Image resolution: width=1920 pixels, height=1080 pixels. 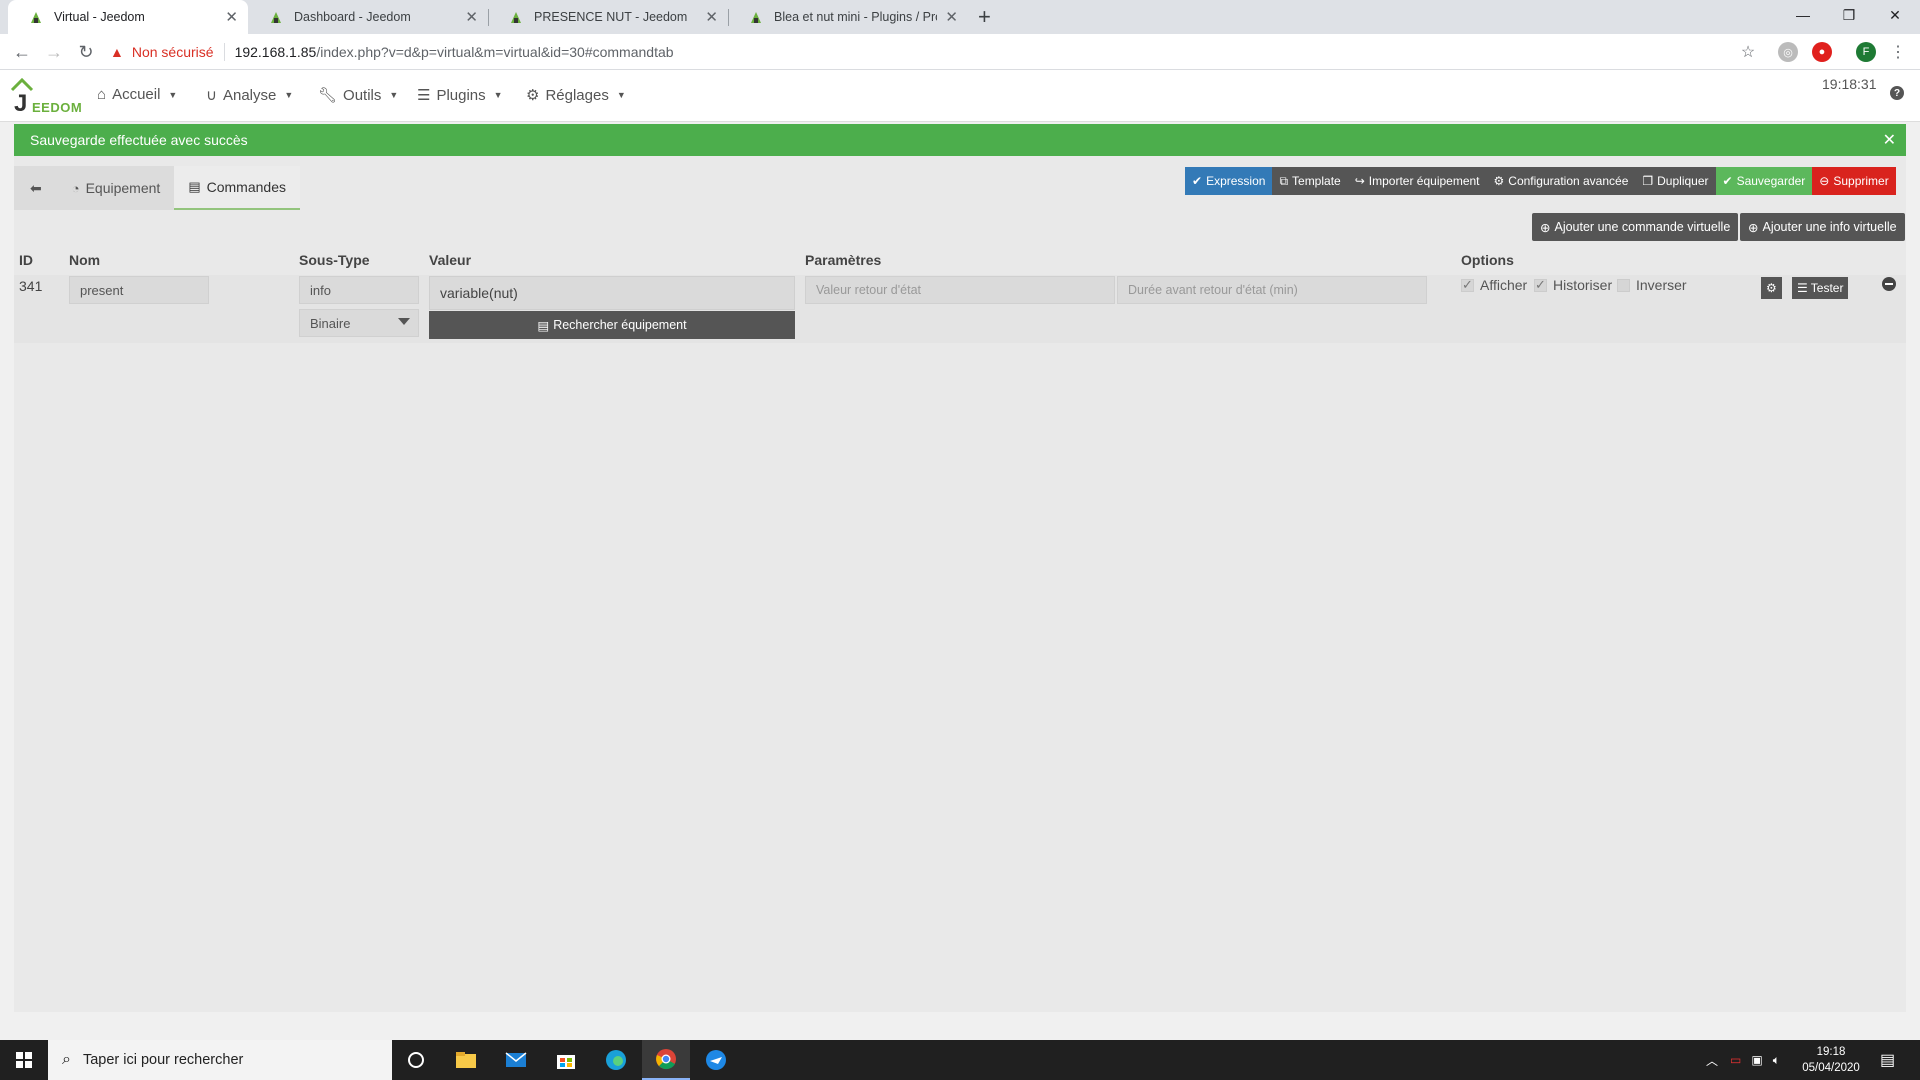 I want to click on display-checkbox, so click(x=1467, y=285).